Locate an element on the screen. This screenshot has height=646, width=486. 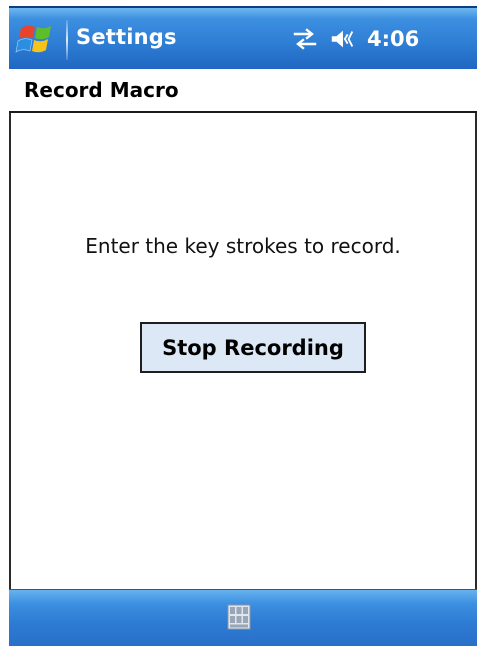
title-separator is located at coordinates (67, 40).